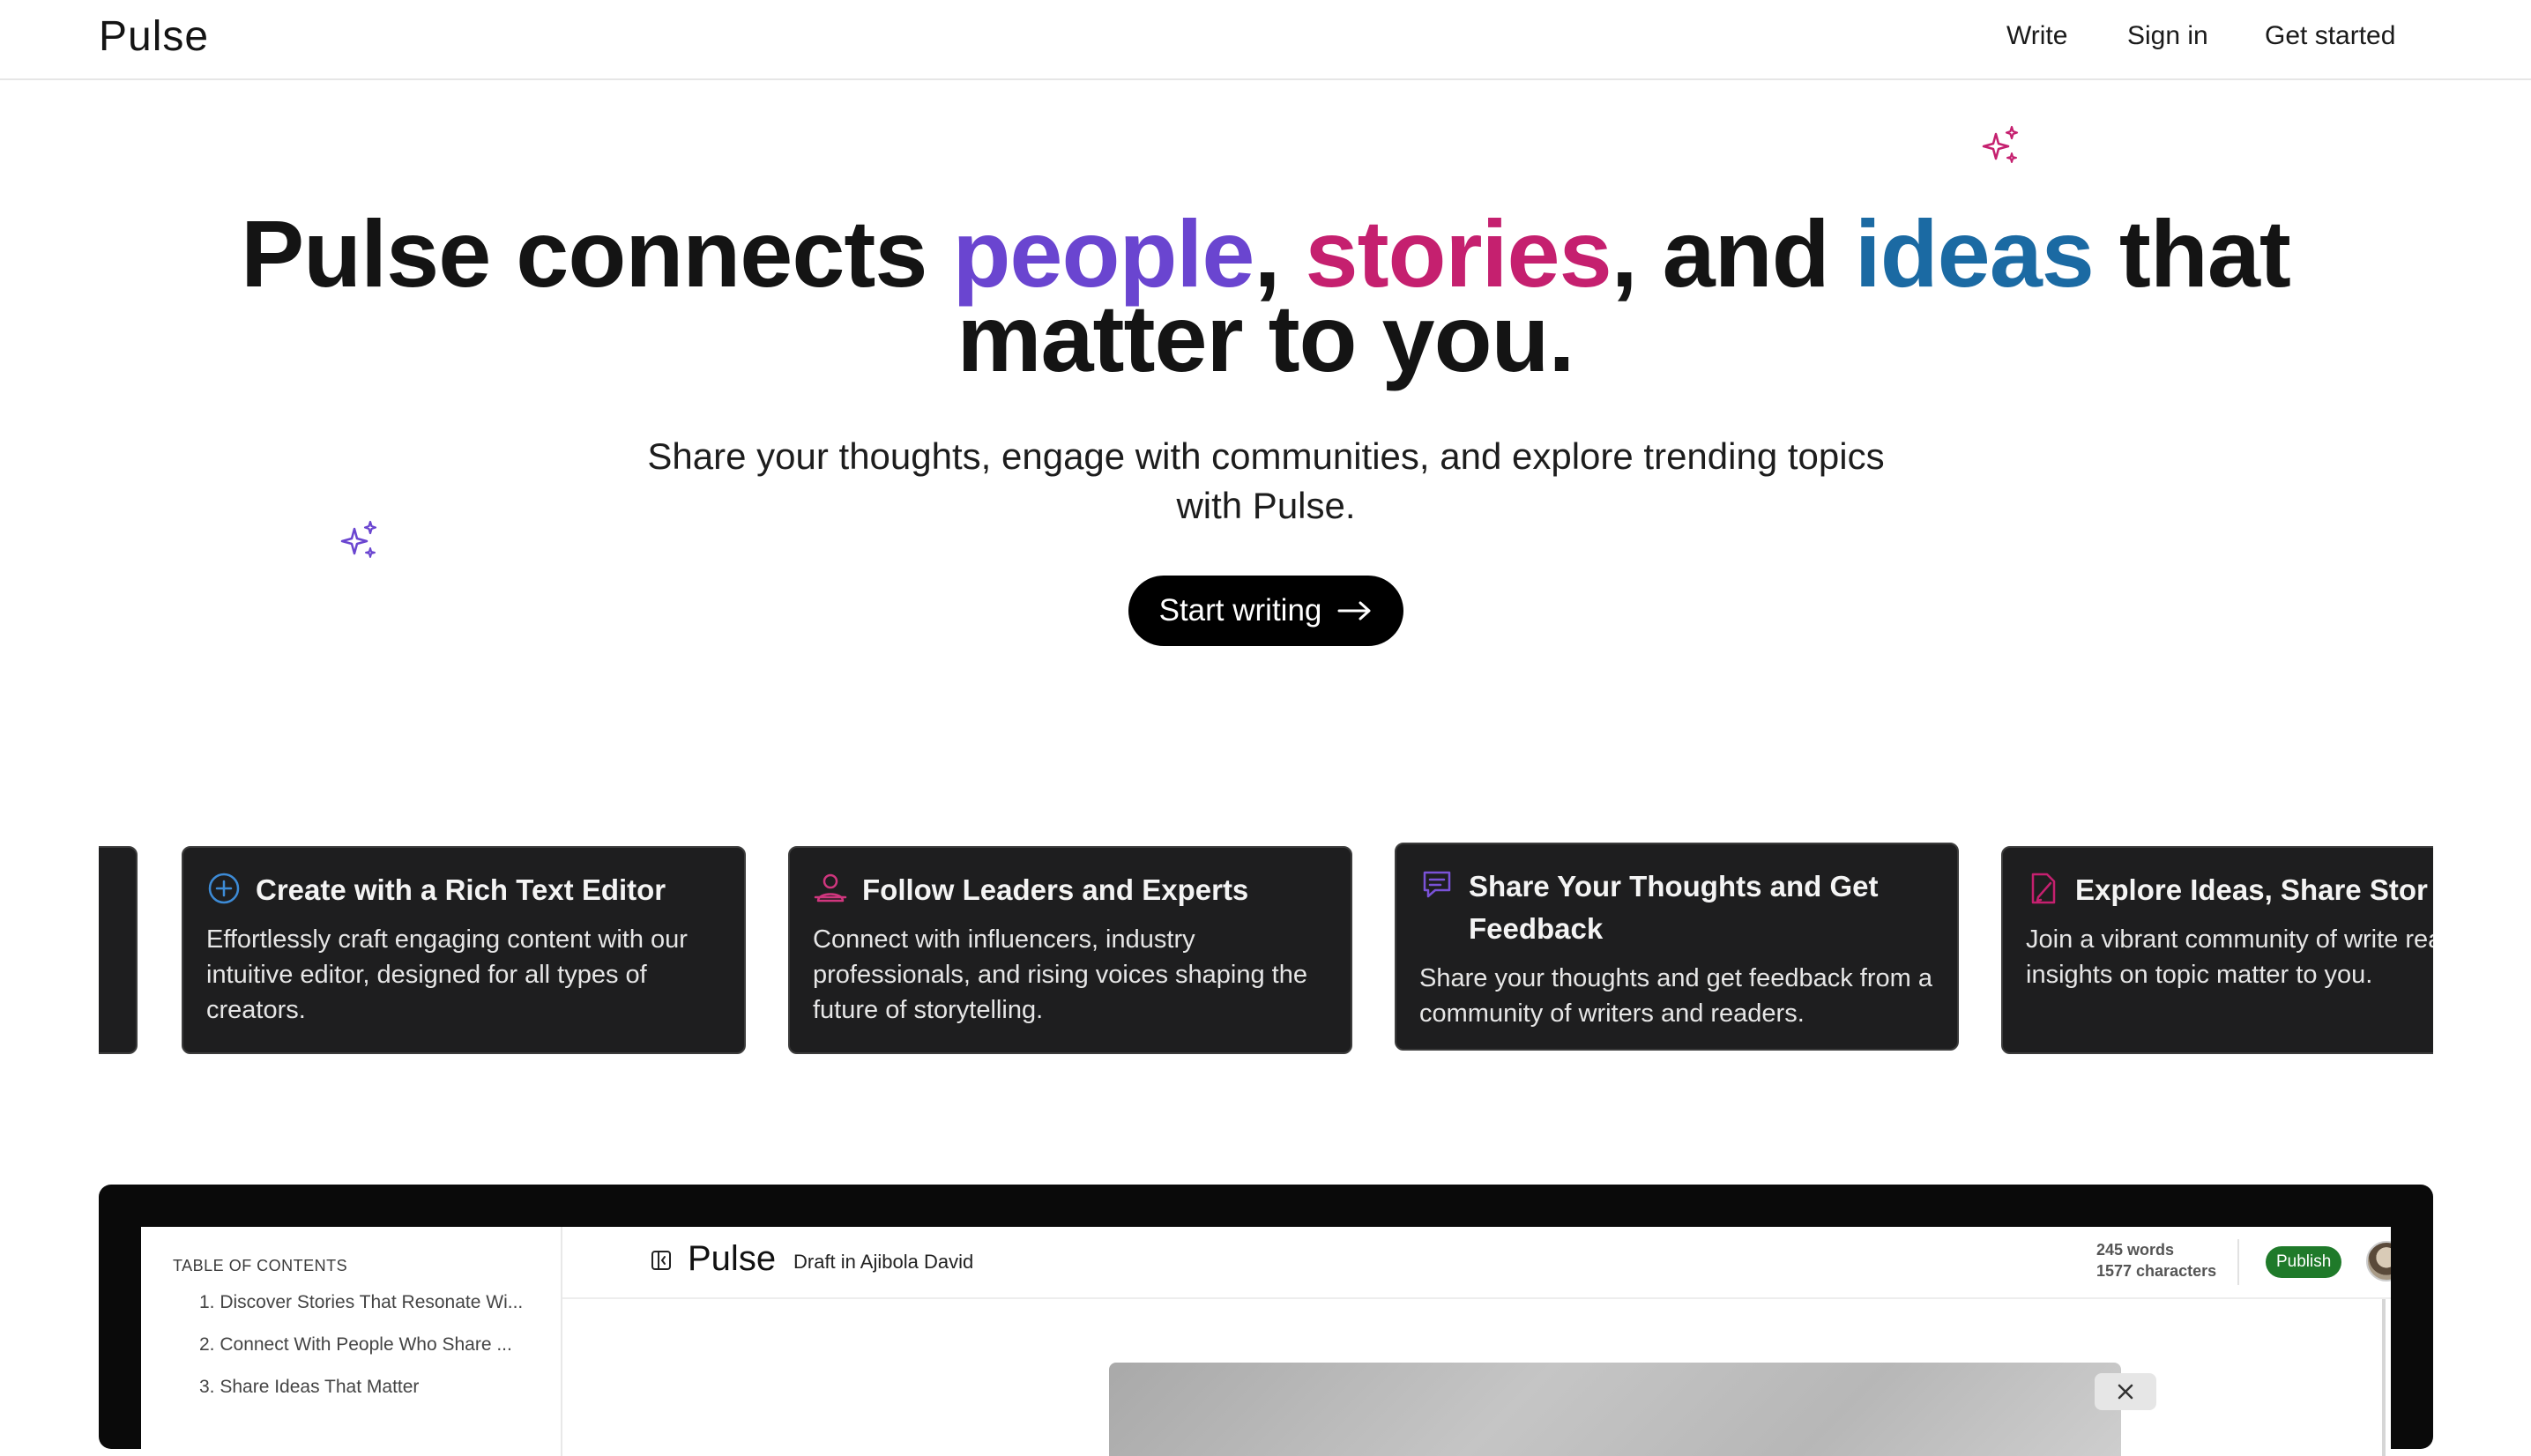 This screenshot has width=2531, height=1456. What do you see at coordinates (1240, 610) in the screenshot?
I see `start-writing-label: Start writing` at bounding box center [1240, 610].